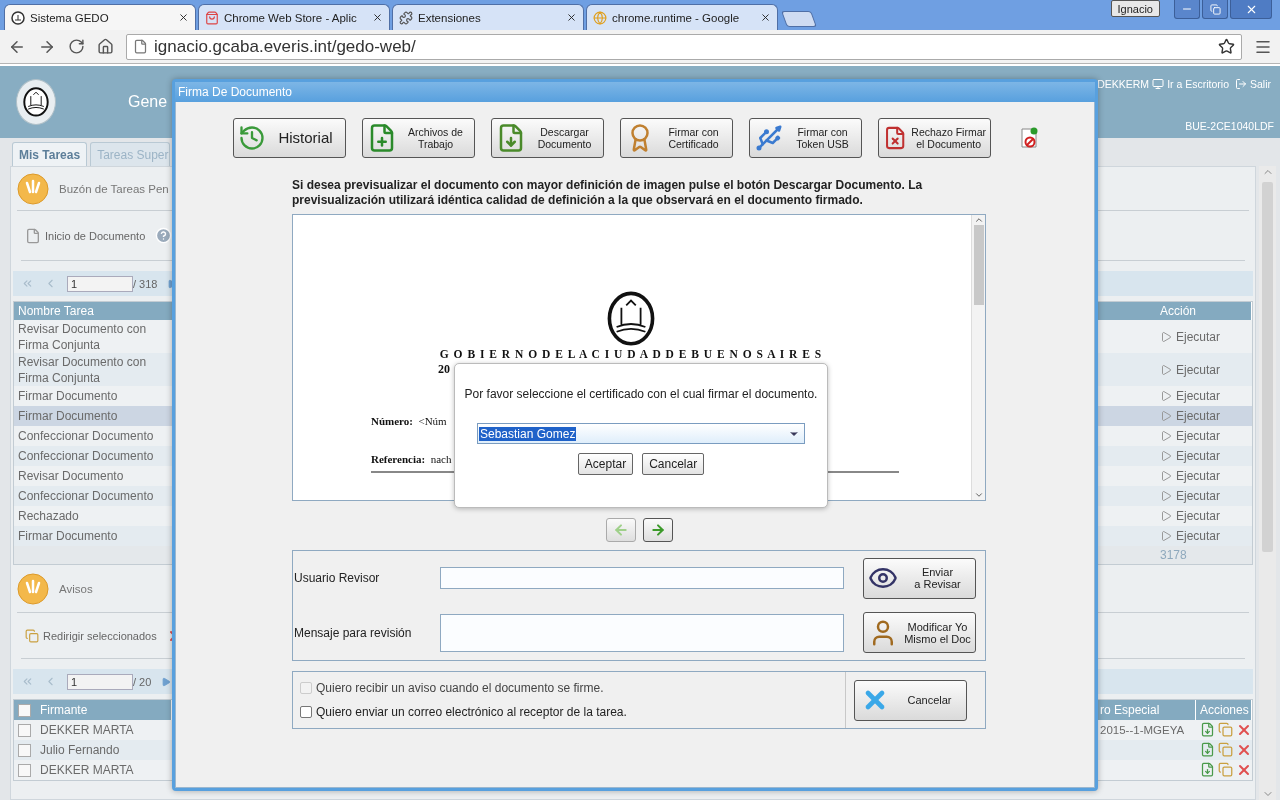 The height and width of the screenshot is (800, 1280). I want to click on home-icon, so click(105, 46).